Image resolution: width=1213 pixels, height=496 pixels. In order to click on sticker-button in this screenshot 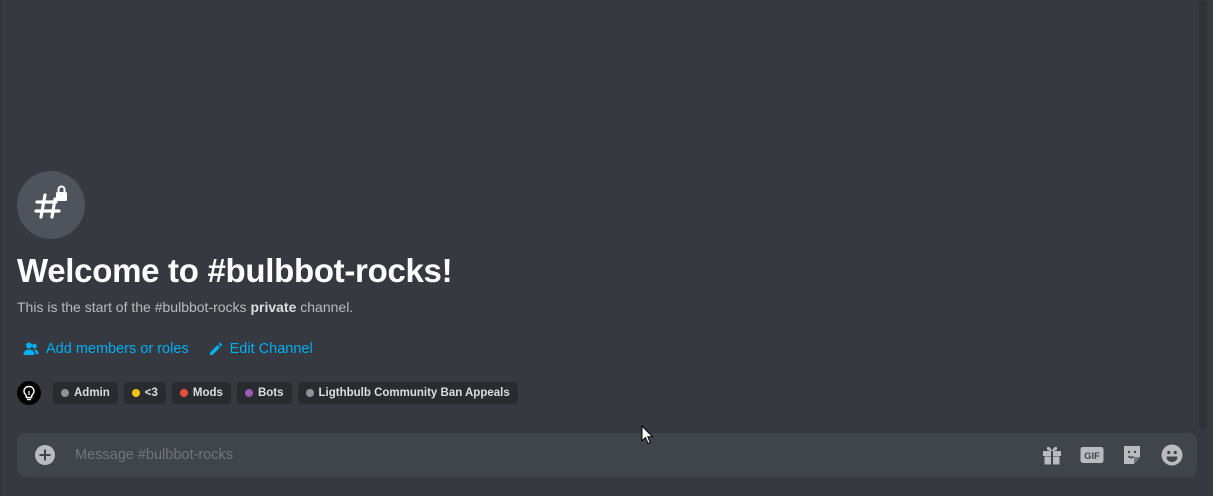, I will do `click(1132, 455)`.